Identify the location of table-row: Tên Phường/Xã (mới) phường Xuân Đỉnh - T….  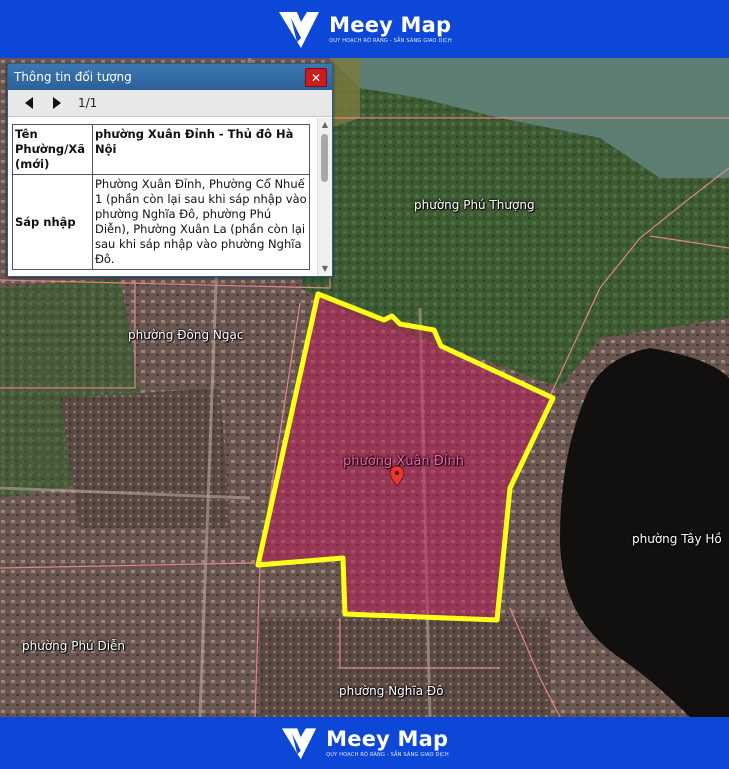
(161, 149).